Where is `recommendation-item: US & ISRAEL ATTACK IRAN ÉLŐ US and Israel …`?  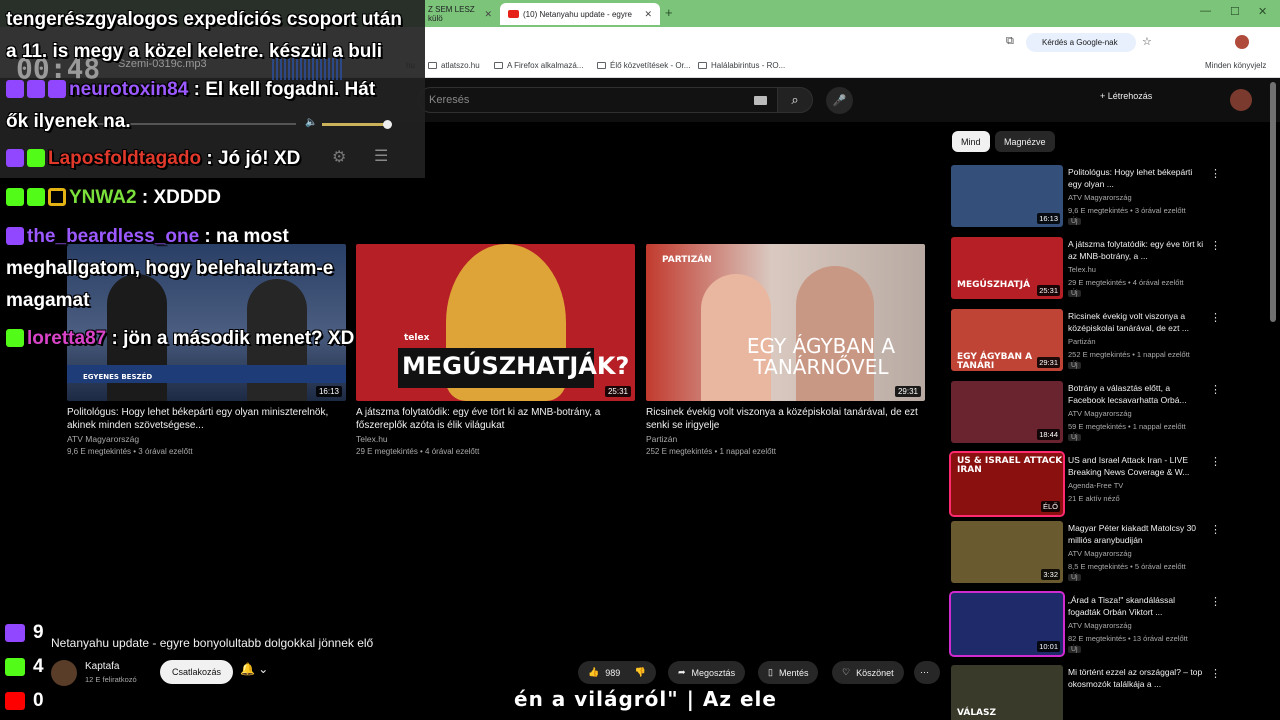
recommendation-item: US & ISRAEL ATTACK IRAN ÉLŐ US and Israel … is located at coordinates (1105, 484).